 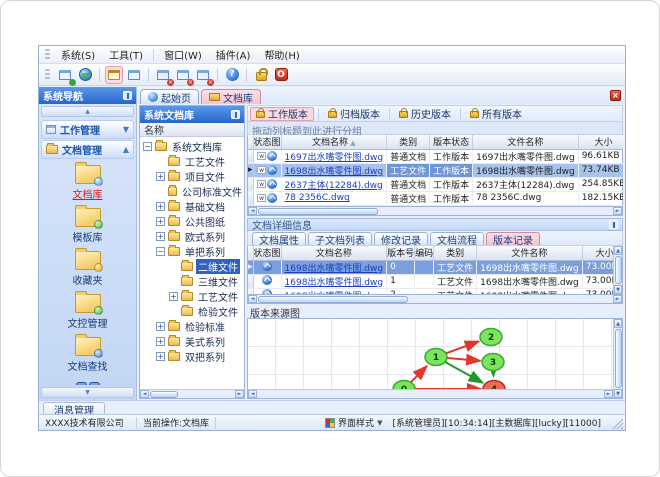 I want to click on column-header-5: 文件名称, so click(x=529, y=253).